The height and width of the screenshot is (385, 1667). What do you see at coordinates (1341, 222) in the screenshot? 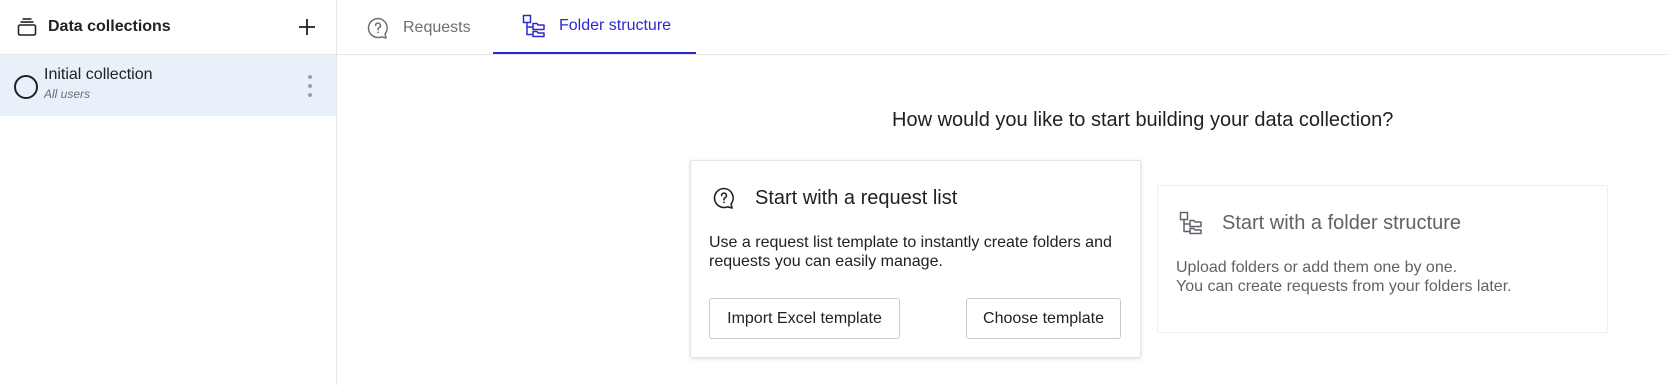
I see `folder-structure-card-title: Start with a folder structure` at bounding box center [1341, 222].